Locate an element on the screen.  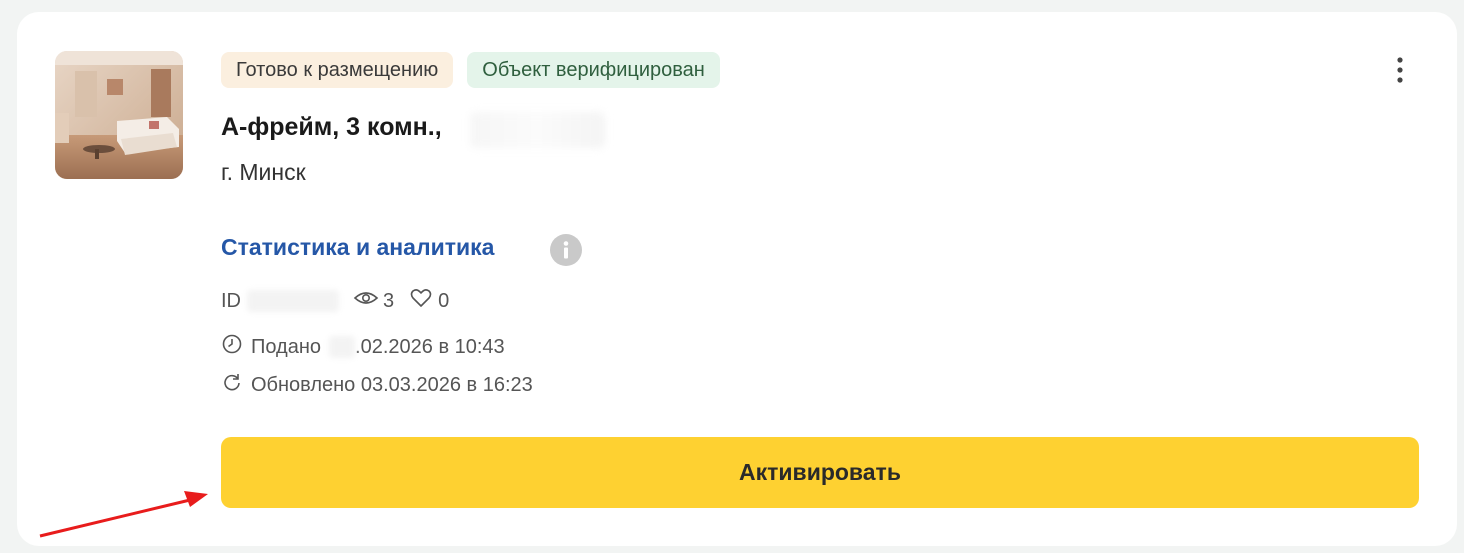
updated-date-row: Обновлено 03.03.2026 в 16:23 is located at coordinates (377, 385).